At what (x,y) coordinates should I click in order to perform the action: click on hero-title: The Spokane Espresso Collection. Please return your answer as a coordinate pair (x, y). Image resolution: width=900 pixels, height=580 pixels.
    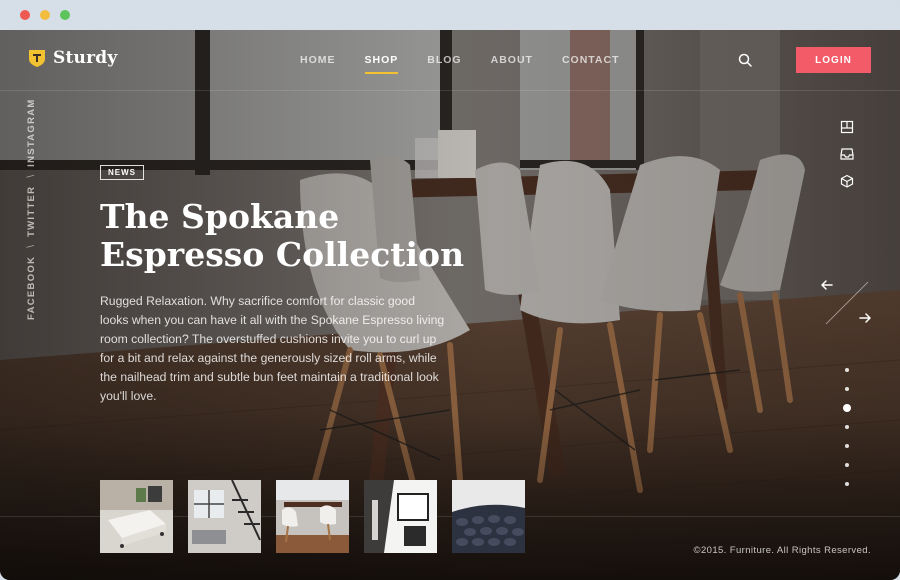
    Looking at the image, I should click on (290, 236).